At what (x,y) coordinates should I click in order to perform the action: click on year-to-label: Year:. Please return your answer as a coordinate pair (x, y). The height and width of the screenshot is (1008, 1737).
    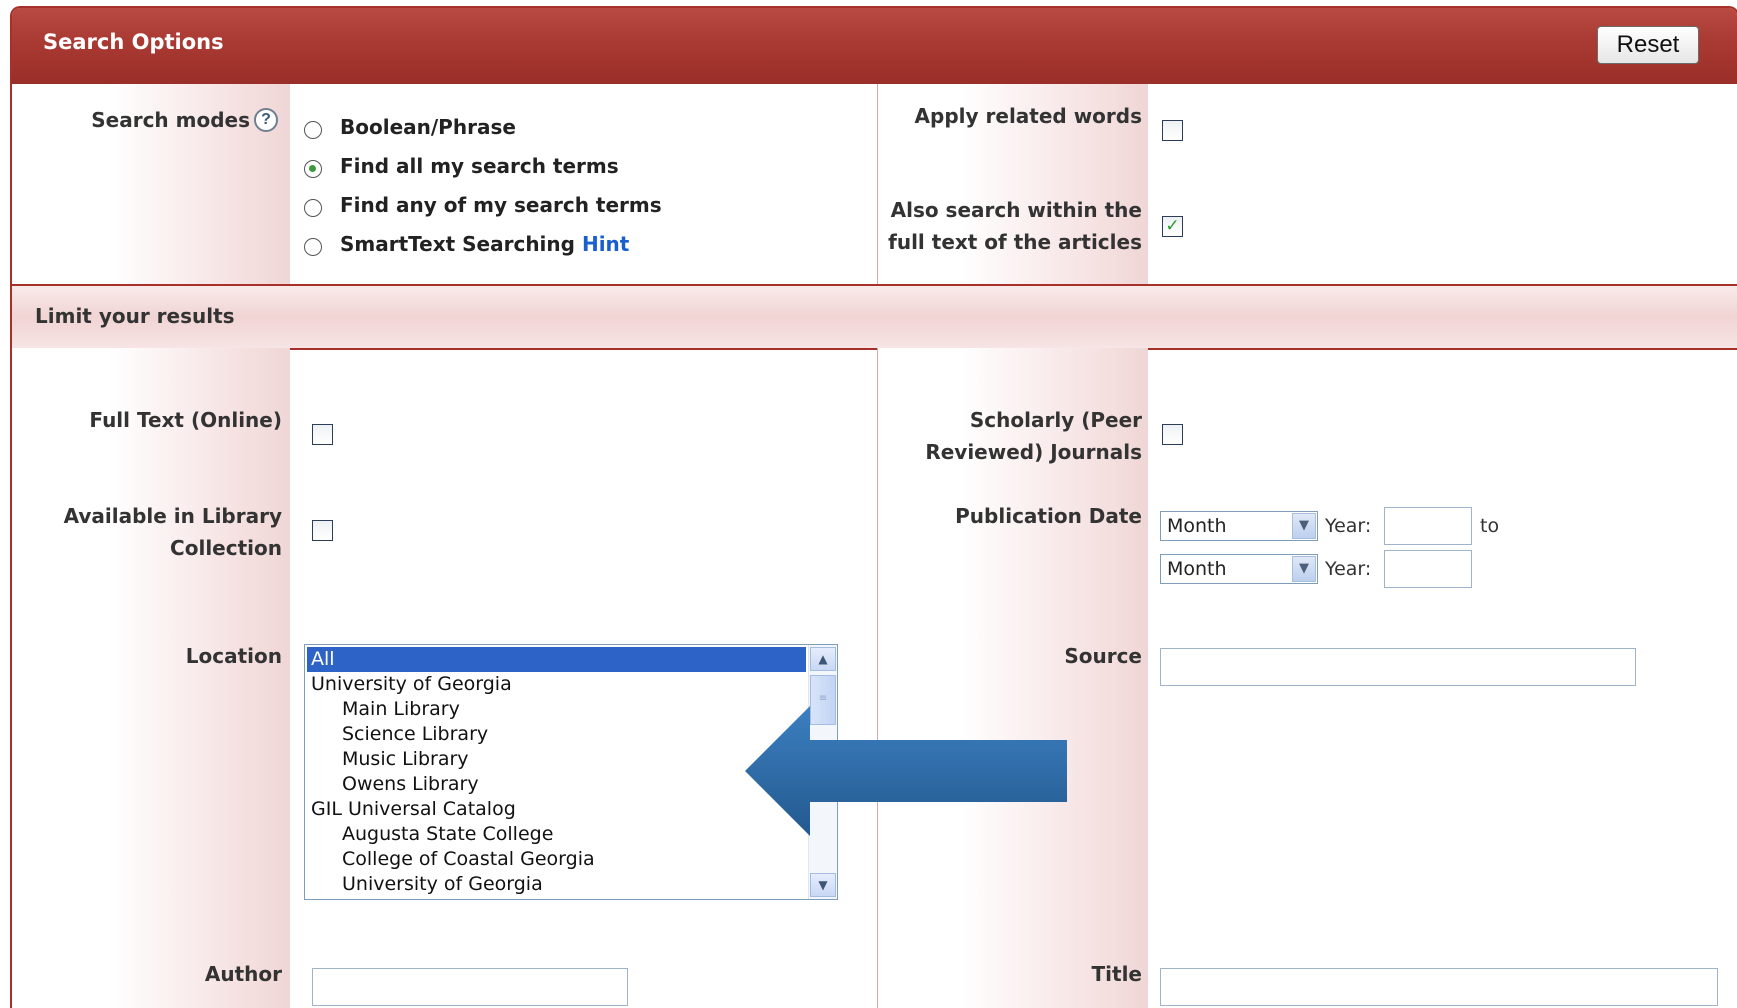
    Looking at the image, I should click on (1348, 569).